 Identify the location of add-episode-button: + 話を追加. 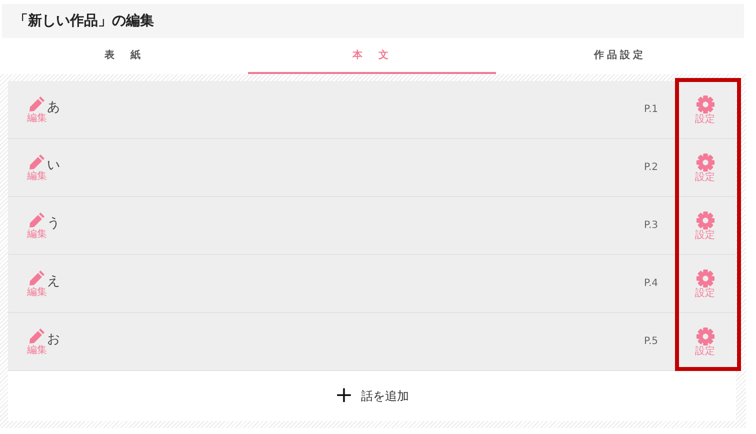
(372, 396).